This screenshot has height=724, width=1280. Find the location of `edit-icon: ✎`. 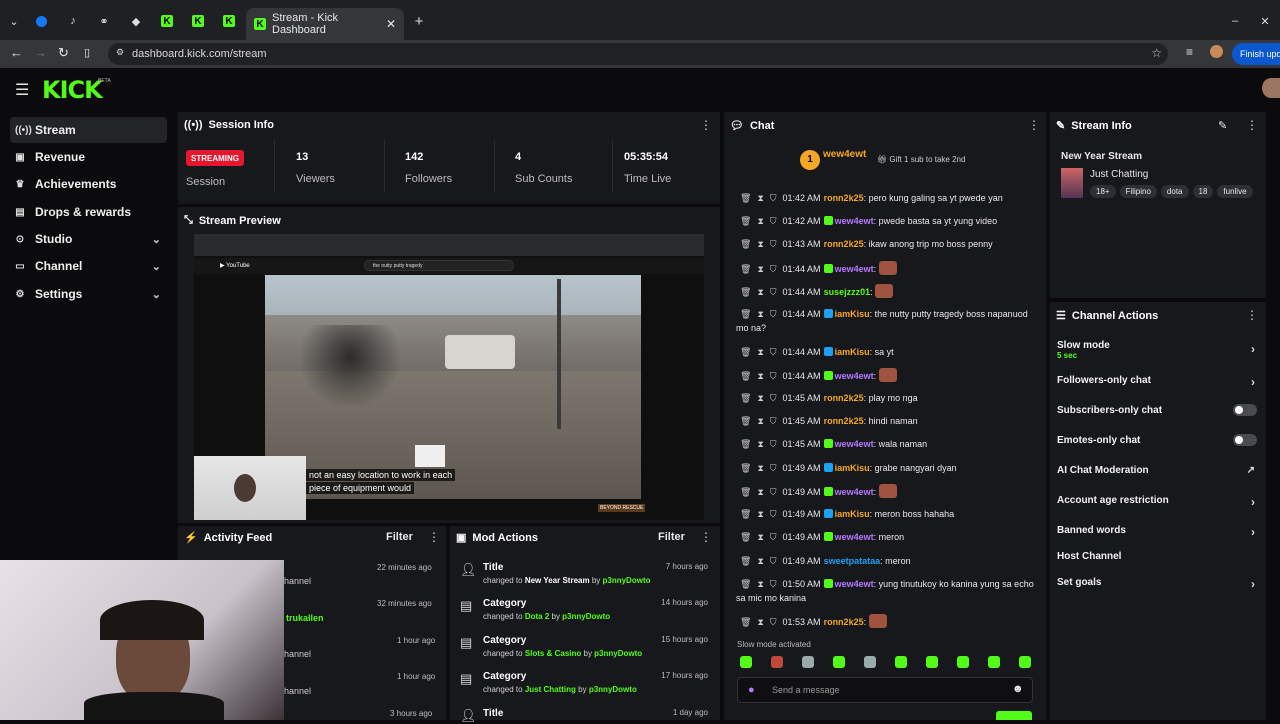

edit-icon: ✎ is located at coordinates (1222, 125).